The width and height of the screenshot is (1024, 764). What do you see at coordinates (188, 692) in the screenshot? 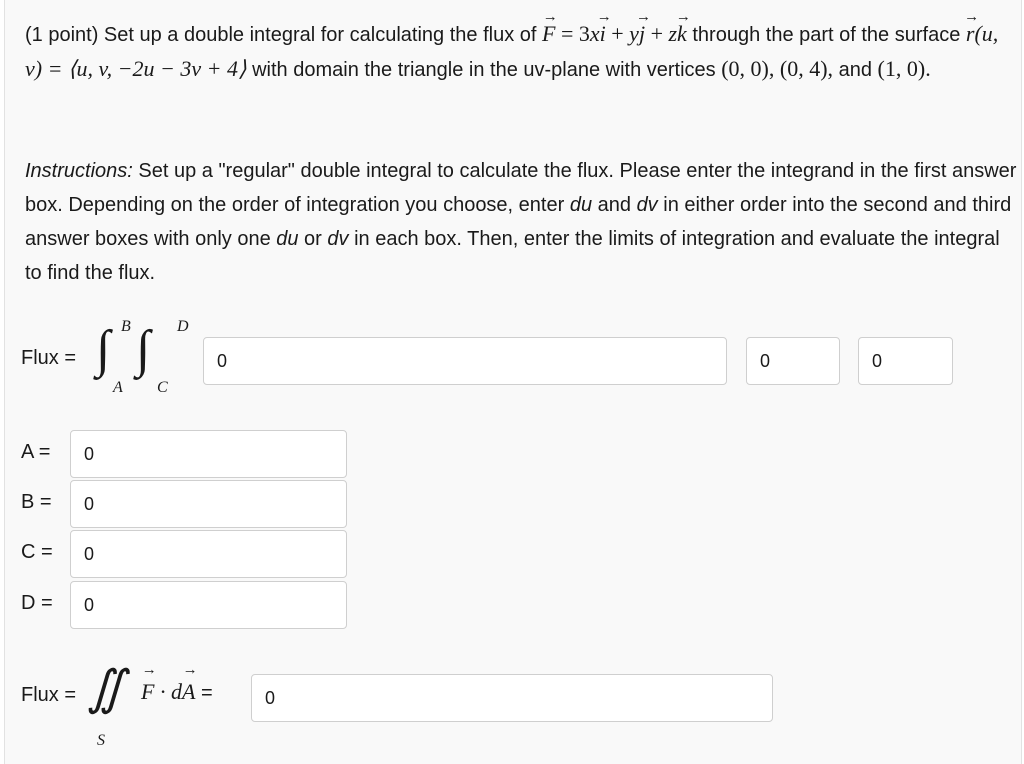
I see `area-vector-symbol: A` at bounding box center [188, 692].